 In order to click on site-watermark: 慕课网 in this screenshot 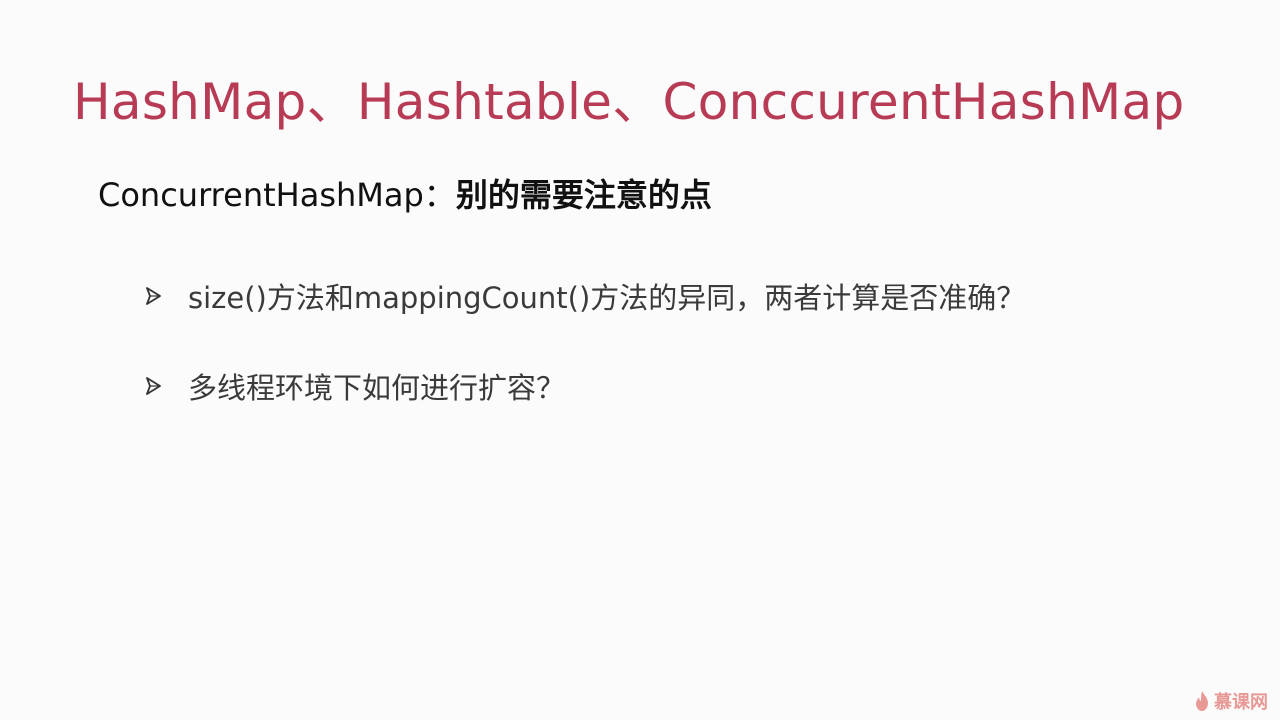, I will do `click(1230, 701)`.